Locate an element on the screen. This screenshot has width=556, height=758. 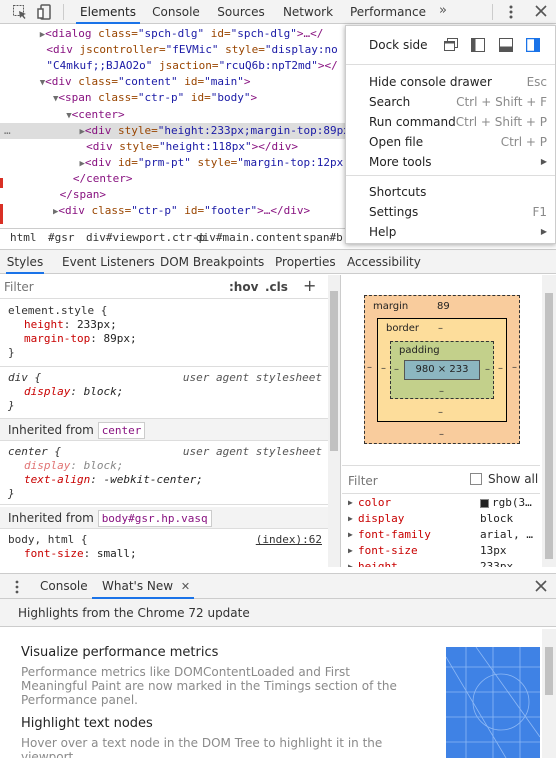
color-swatch is located at coordinates (484, 503).